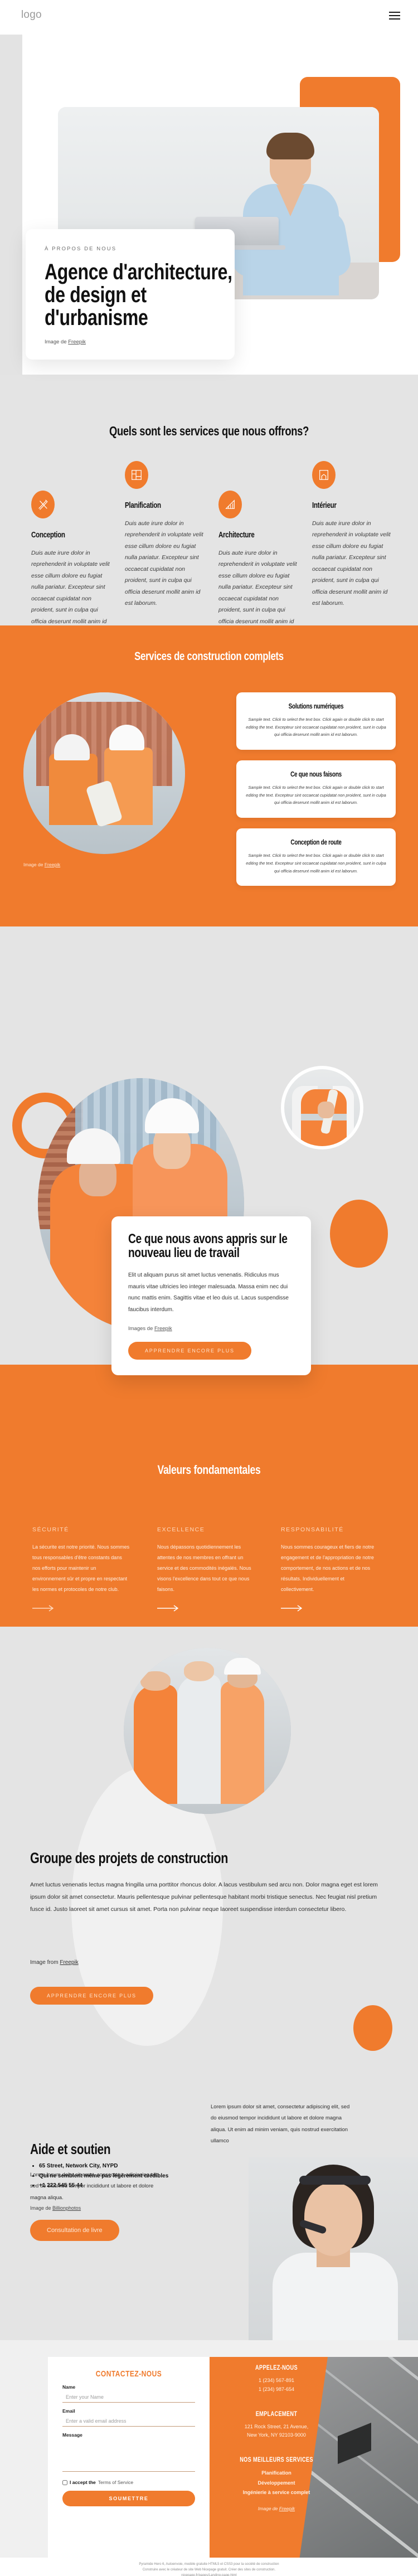  Describe the element at coordinates (211, 1329) in the screenshot. I see `workplace-image-credit: Images de Freepik` at that location.